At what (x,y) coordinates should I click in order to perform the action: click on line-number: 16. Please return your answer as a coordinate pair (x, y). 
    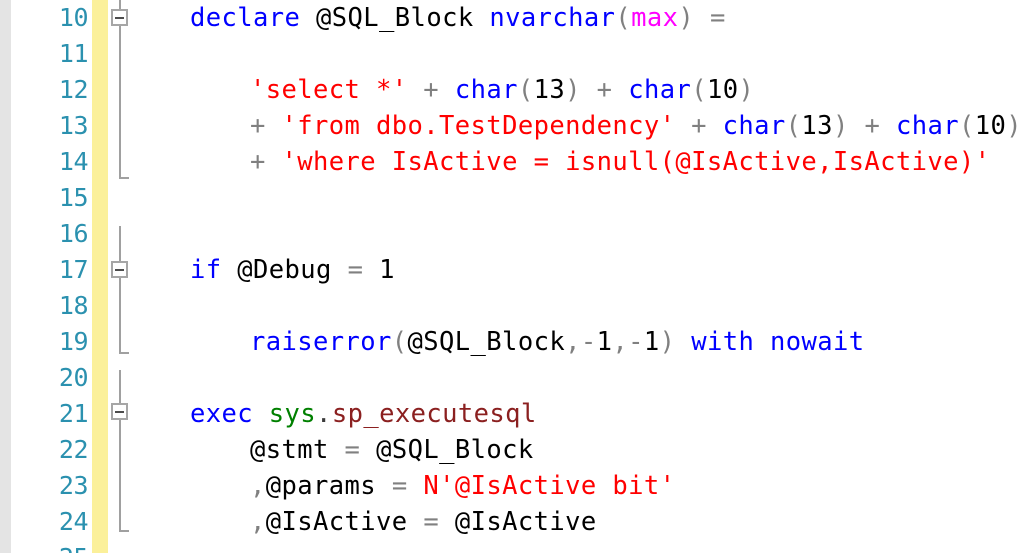
    Looking at the image, I should click on (73, 233).